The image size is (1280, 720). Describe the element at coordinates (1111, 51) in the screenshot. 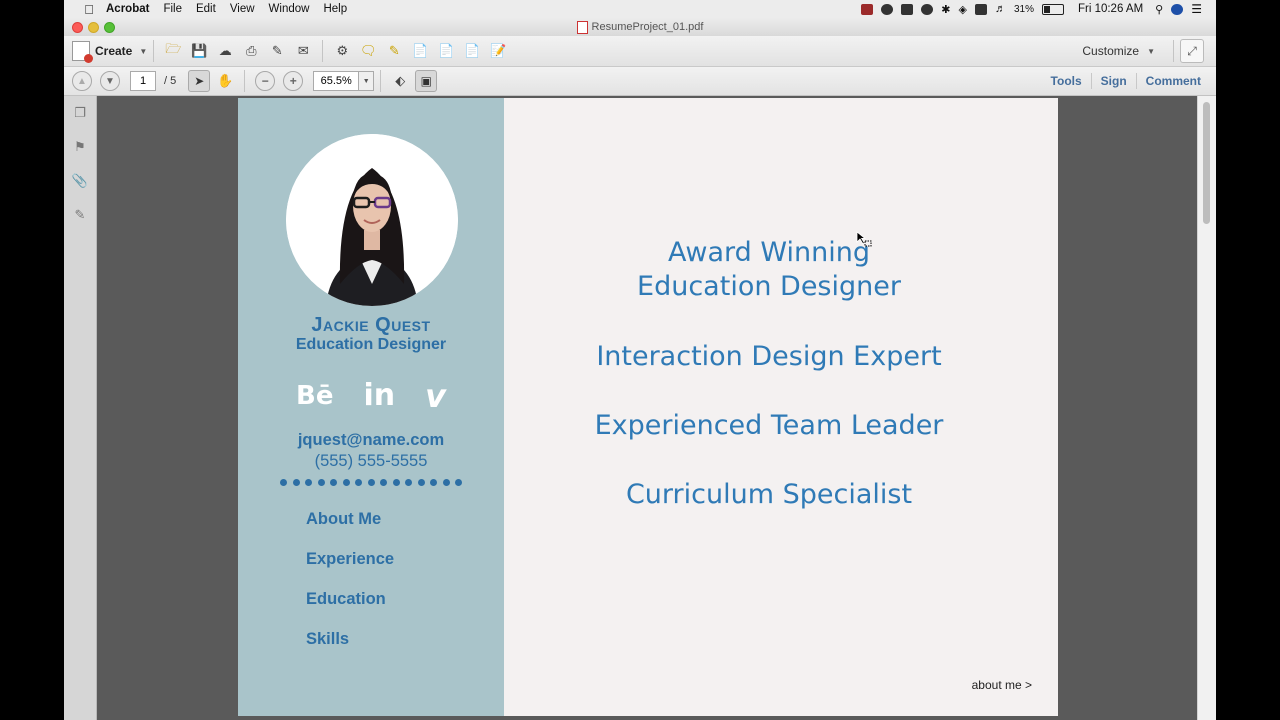

I see `customize-label: Customize` at that location.